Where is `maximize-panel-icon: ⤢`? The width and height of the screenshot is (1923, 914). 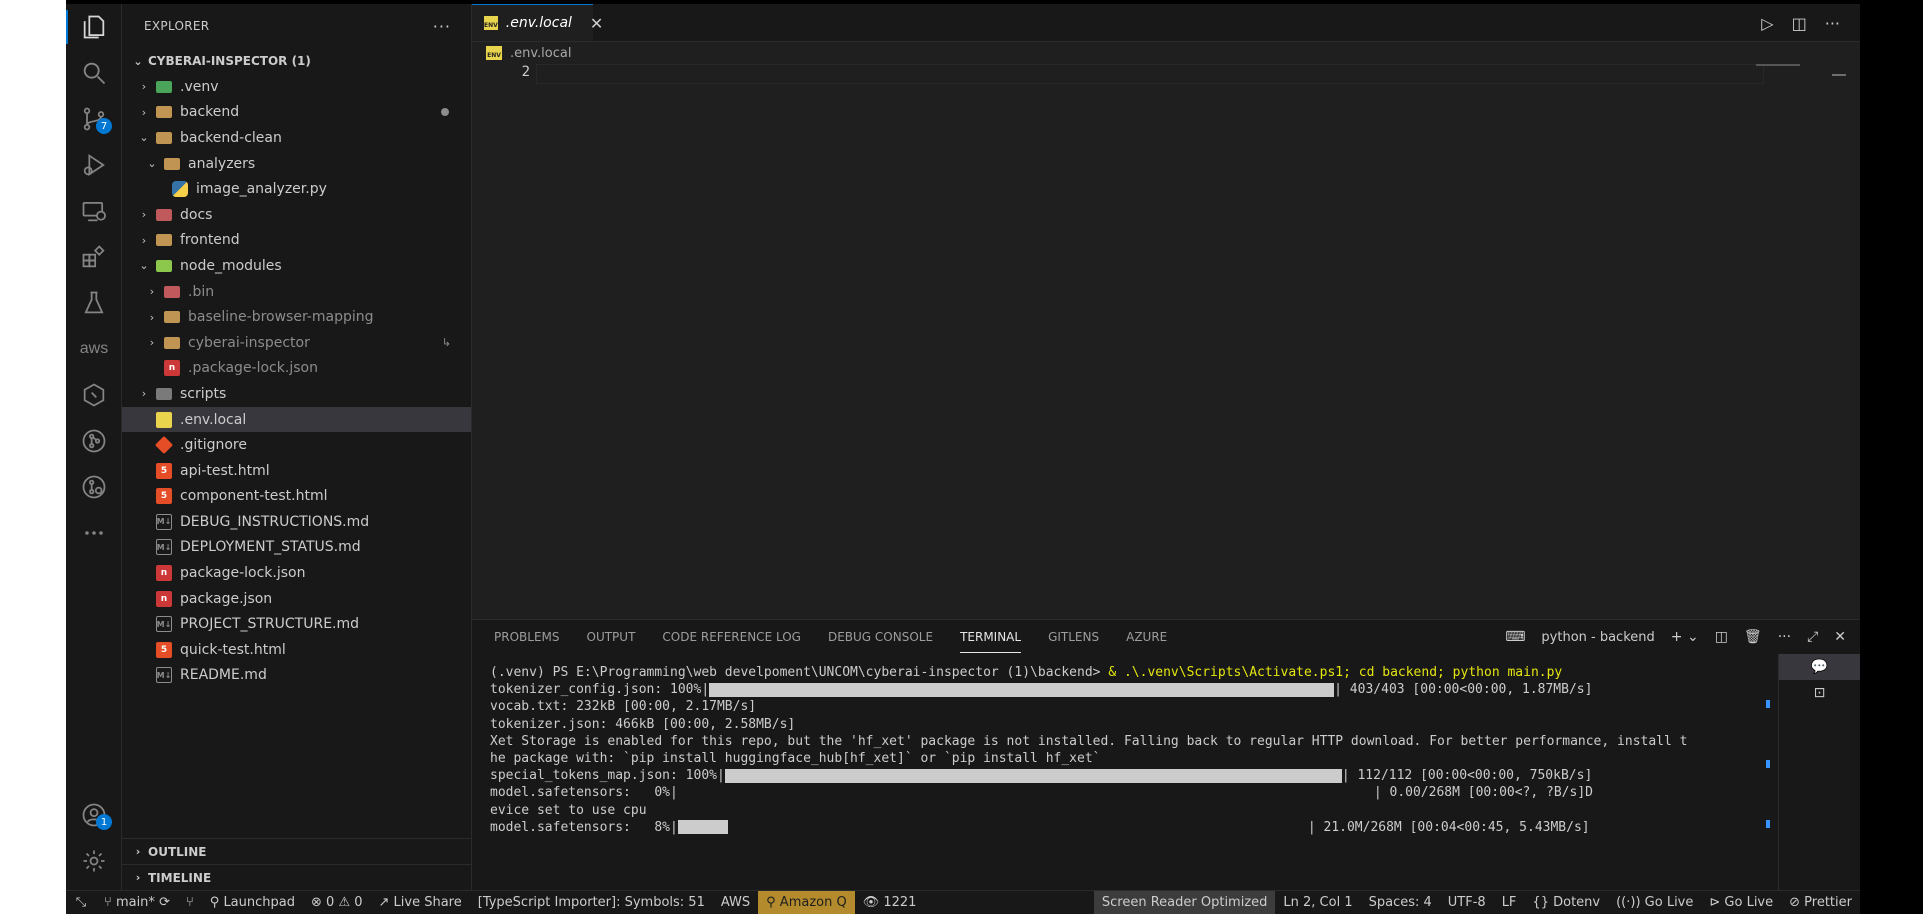 maximize-panel-icon: ⤢ is located at coordinates (1812, 637).